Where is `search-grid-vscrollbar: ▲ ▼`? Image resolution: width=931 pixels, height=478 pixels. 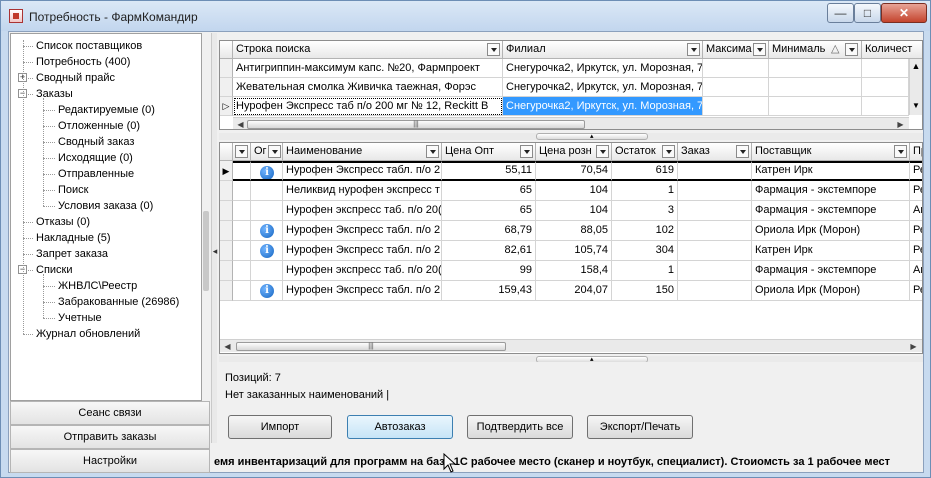
search-grid-vscrollbar: ▲ ▼ is located at coordinates (915, 87).